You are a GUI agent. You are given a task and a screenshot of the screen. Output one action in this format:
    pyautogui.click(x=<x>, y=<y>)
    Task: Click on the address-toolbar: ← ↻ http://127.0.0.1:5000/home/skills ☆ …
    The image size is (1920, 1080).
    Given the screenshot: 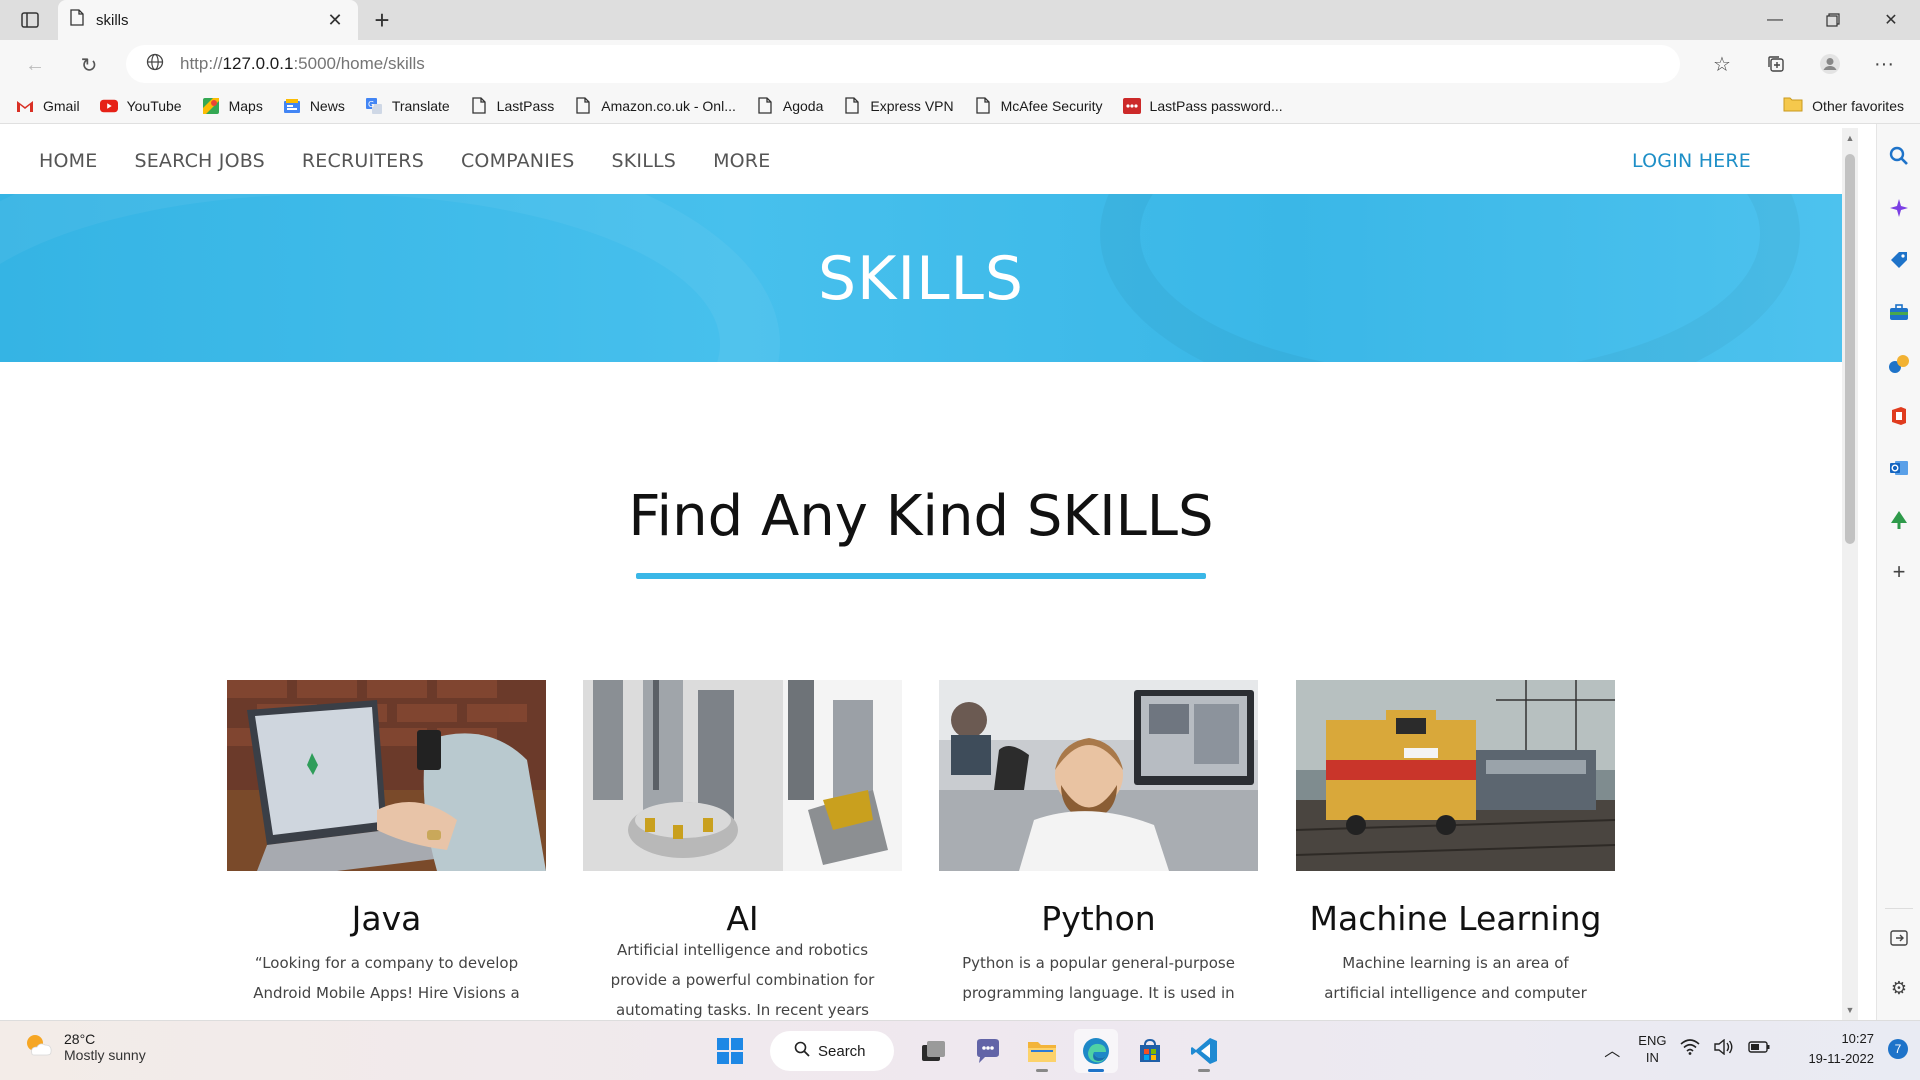 What is the action you would take?
    pyautogui.click(x=960, y=64)
    